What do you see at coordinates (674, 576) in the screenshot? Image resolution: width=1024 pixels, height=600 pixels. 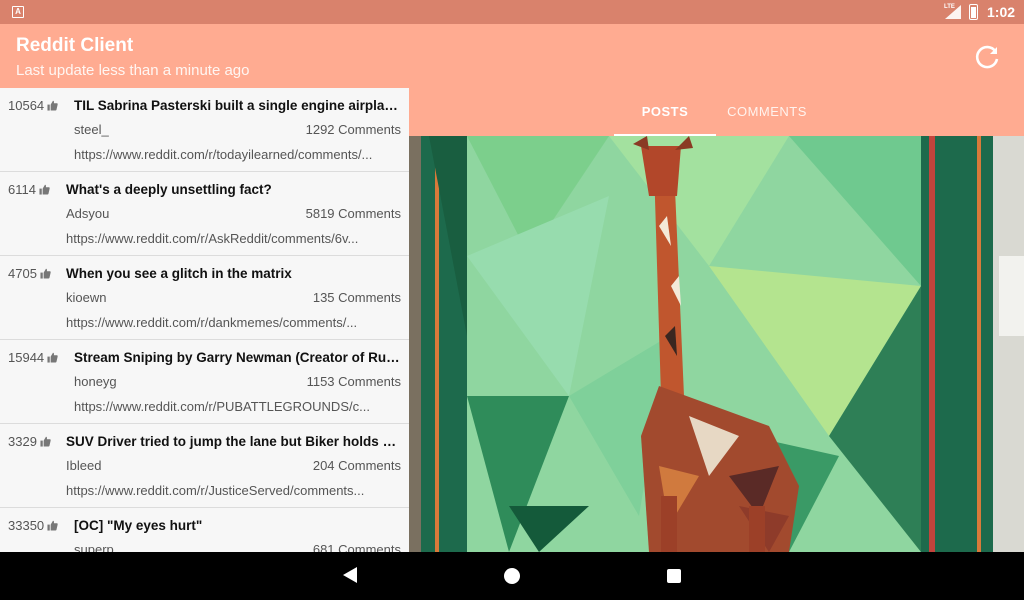 I see `recent-apps-icon` at bounding box center [674, 576].